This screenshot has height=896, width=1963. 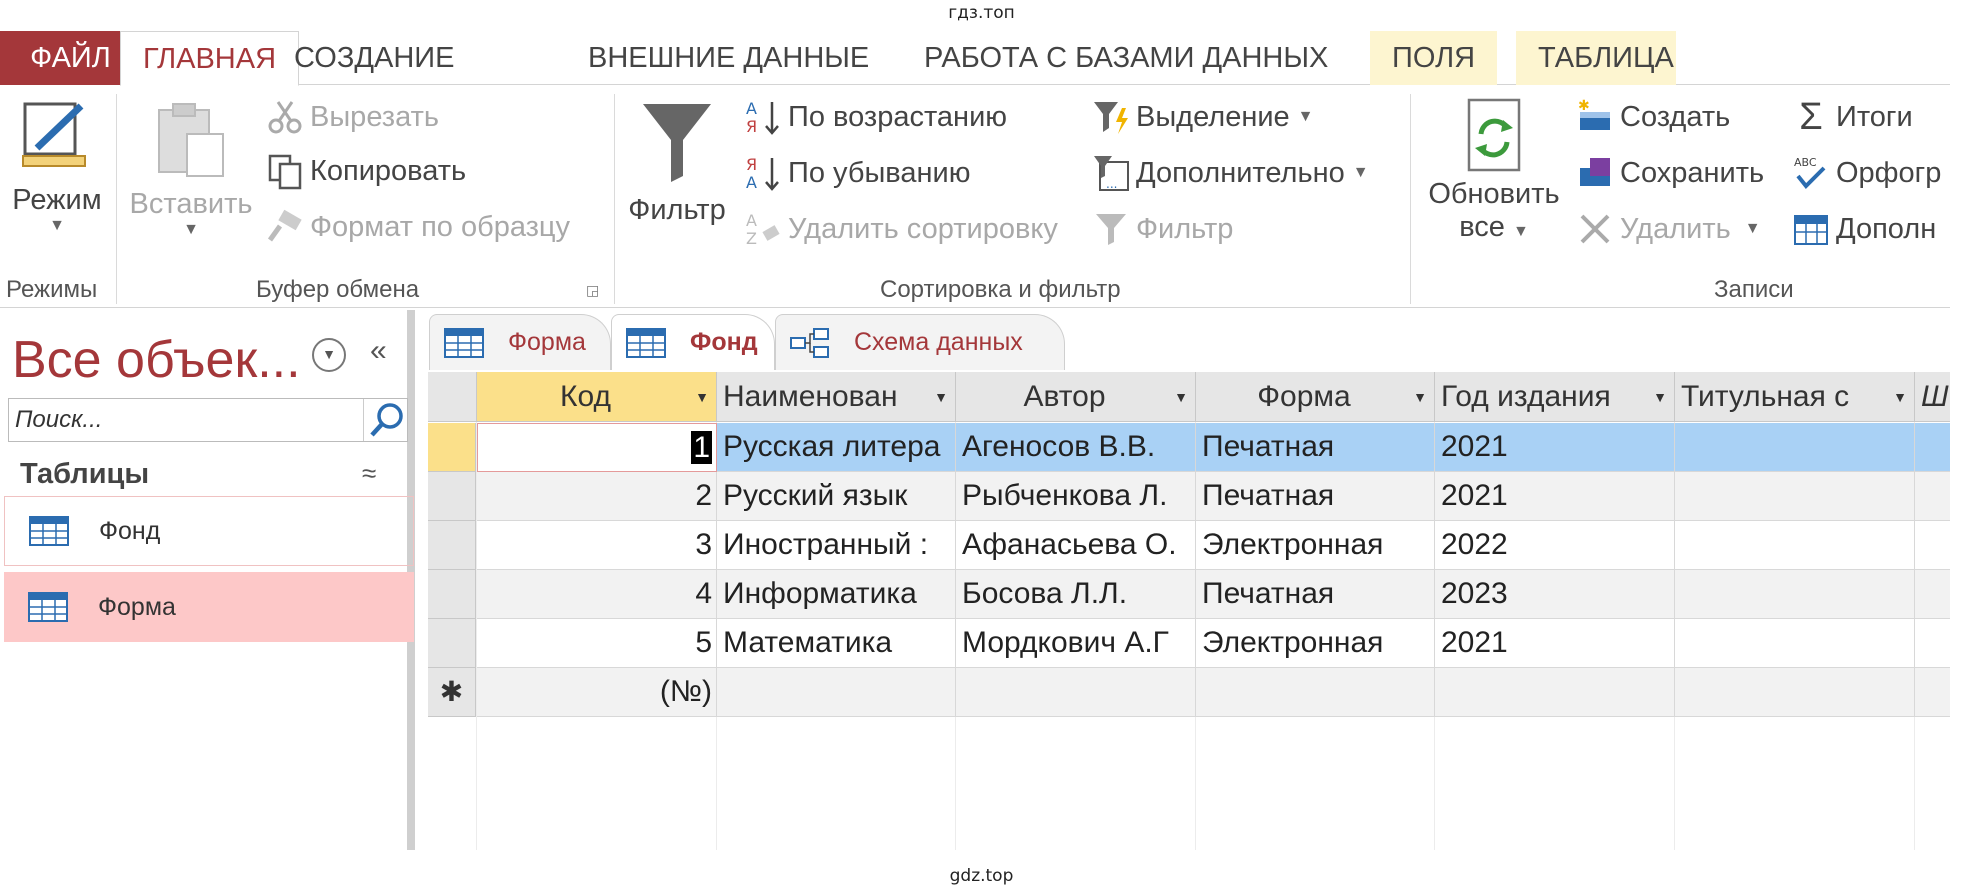 What do you see at coordinates (1596, 58) in the screenshot?
I see `tab-table: ТАБЛИЦА` at bounding box center [1596, 58].